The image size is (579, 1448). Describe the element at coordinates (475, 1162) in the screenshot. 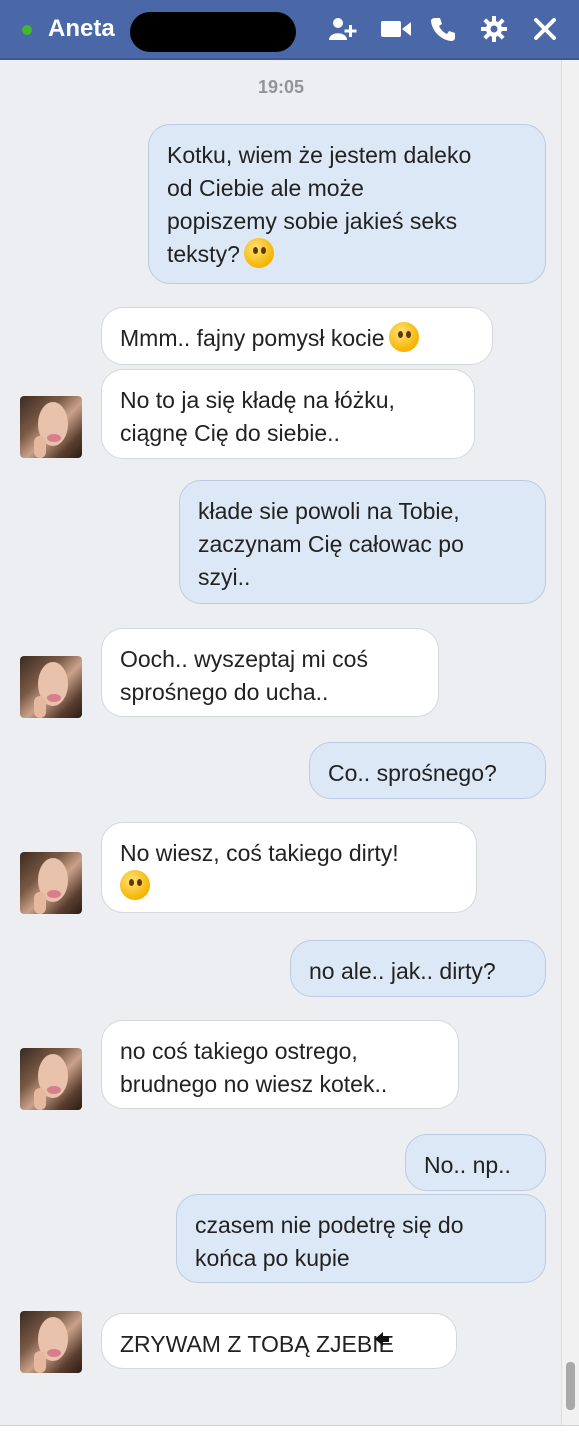

I see `outgoing-message: No.. np..` at that location.